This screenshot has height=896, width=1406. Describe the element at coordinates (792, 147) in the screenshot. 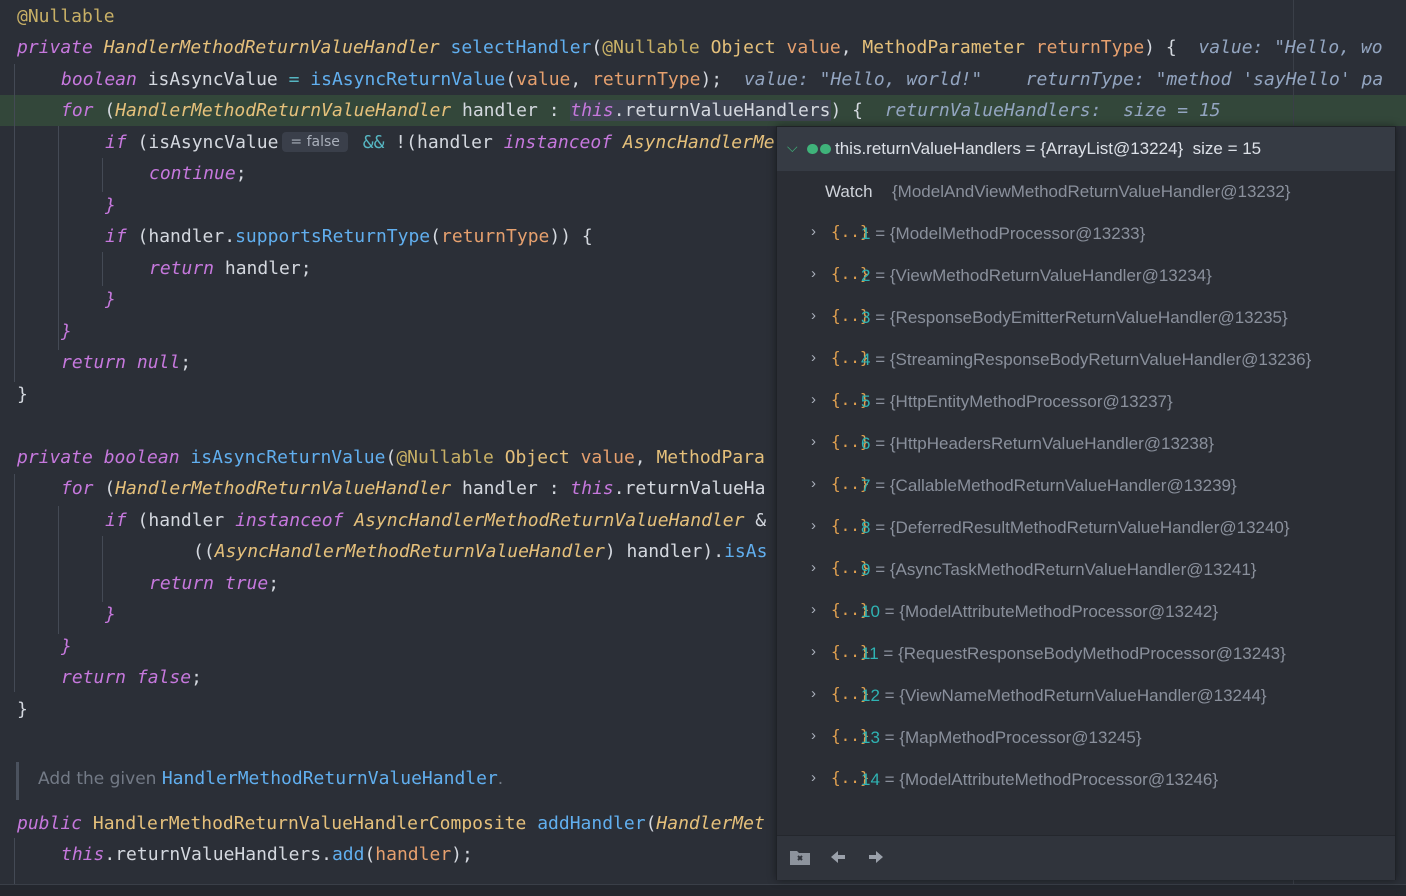

I see `chevron-down-icon: ⌵` at that location.